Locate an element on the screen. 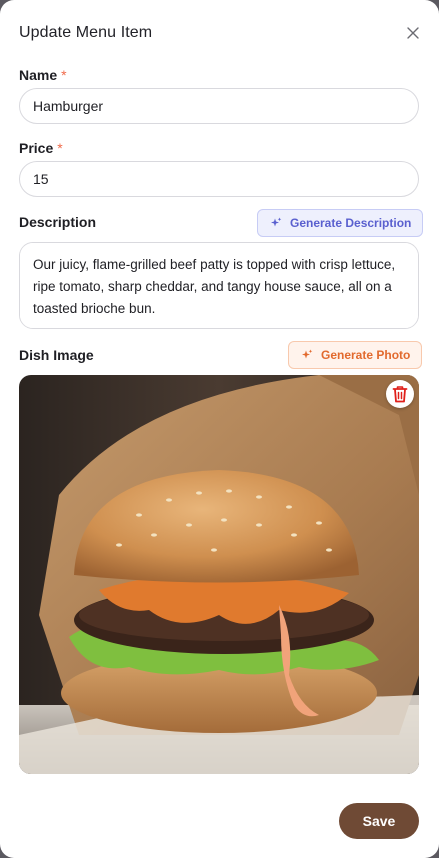 This screenshot has height=858, width=439. delete-image-button is located at coordinates (400, 394).